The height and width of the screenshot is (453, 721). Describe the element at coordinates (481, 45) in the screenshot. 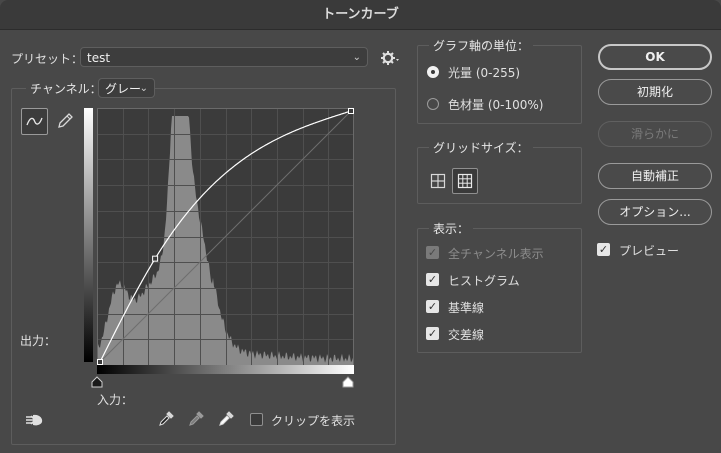

I see `graph-unit-title: グラフ軸の単位：` at that location.